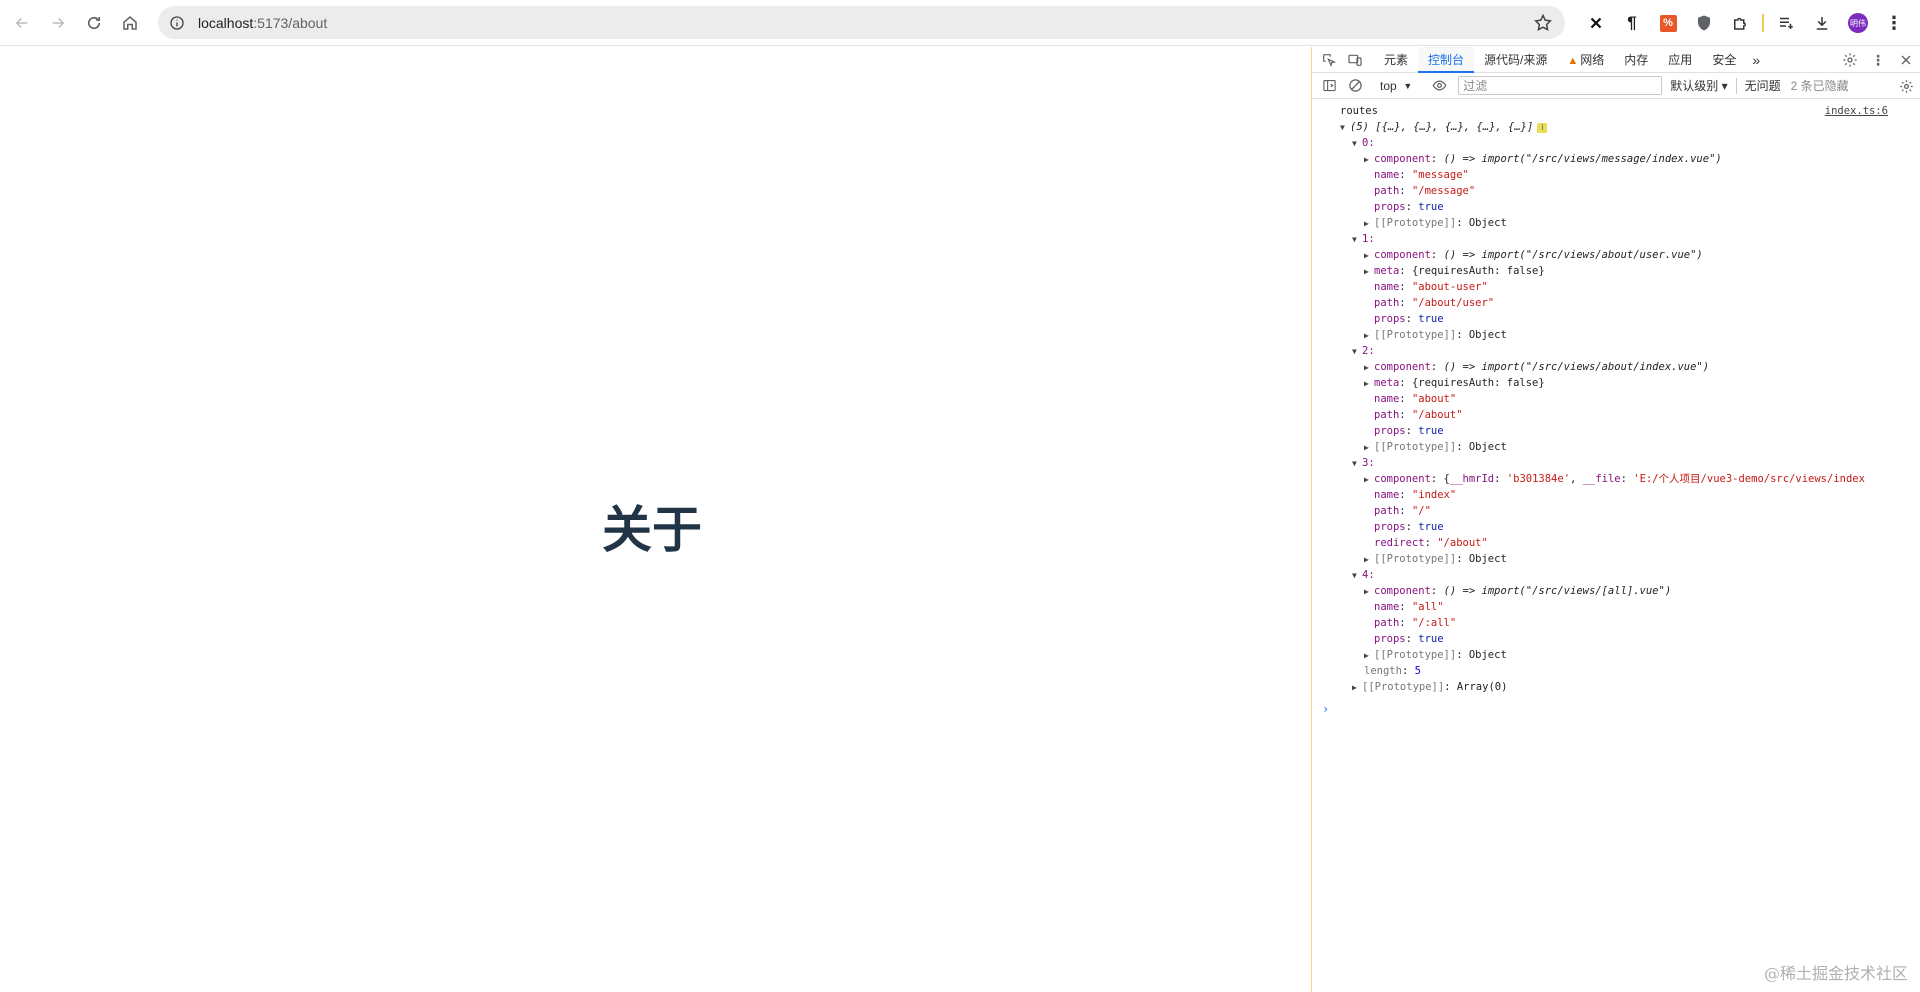  Describe the element at coordinates (1439, 86) in the screenshot. I see `live-expression-eye-icon` at that location.